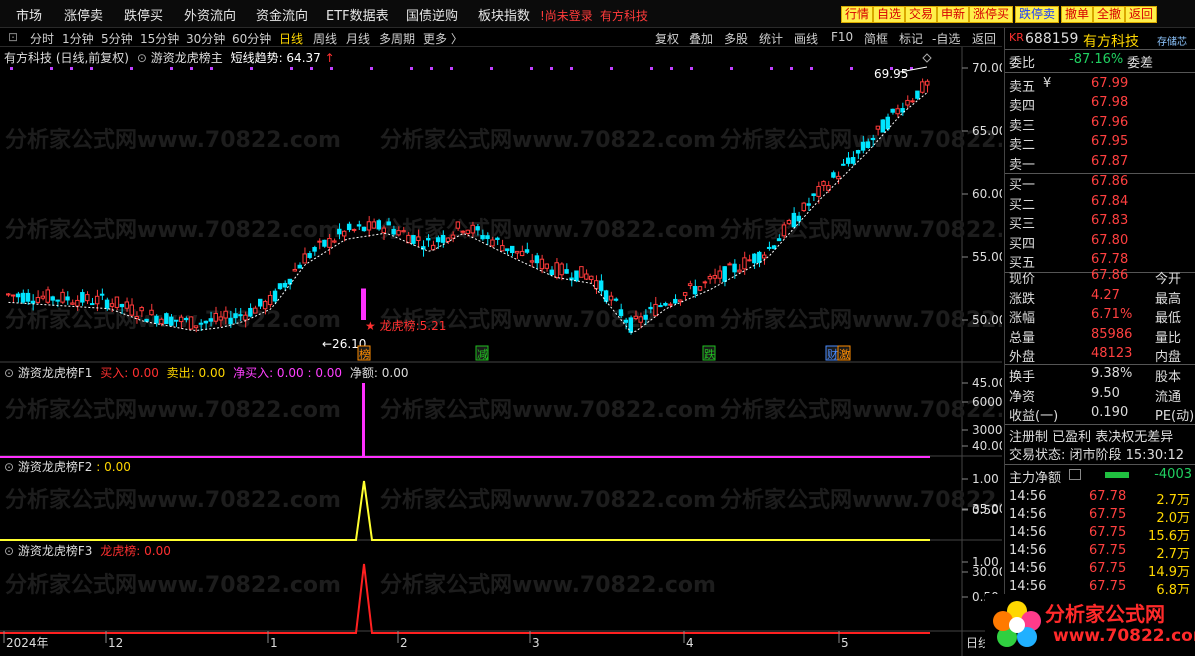 The height and width of the screenshot is (656, 1195). What do you see at coordinates (251, 38) in the screenshot?
I see `period-tab-5: 60分钟` at bounding box center [251, 38].